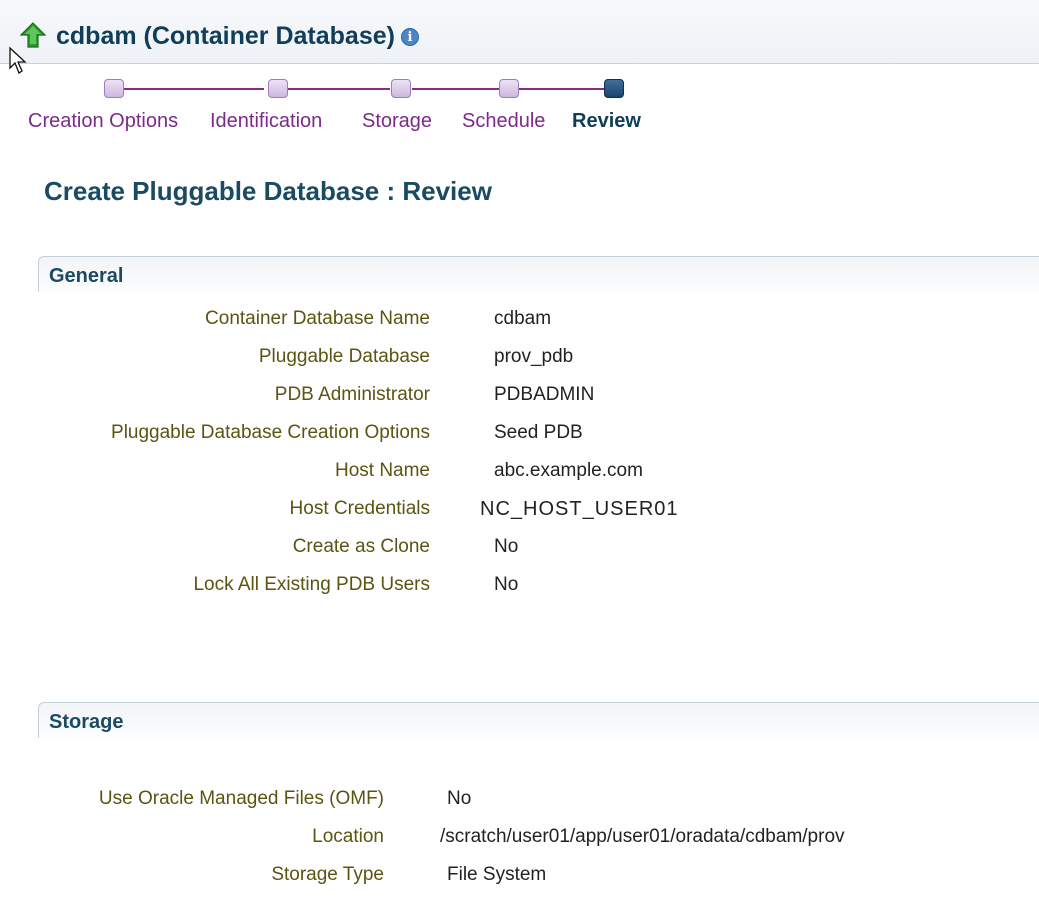 The height and width of the screenshot is (911, 1039). What do you see at coordinates (538, 274) in the screenshot?
I see `general-section-header: General` at bounding box center [538, 274].